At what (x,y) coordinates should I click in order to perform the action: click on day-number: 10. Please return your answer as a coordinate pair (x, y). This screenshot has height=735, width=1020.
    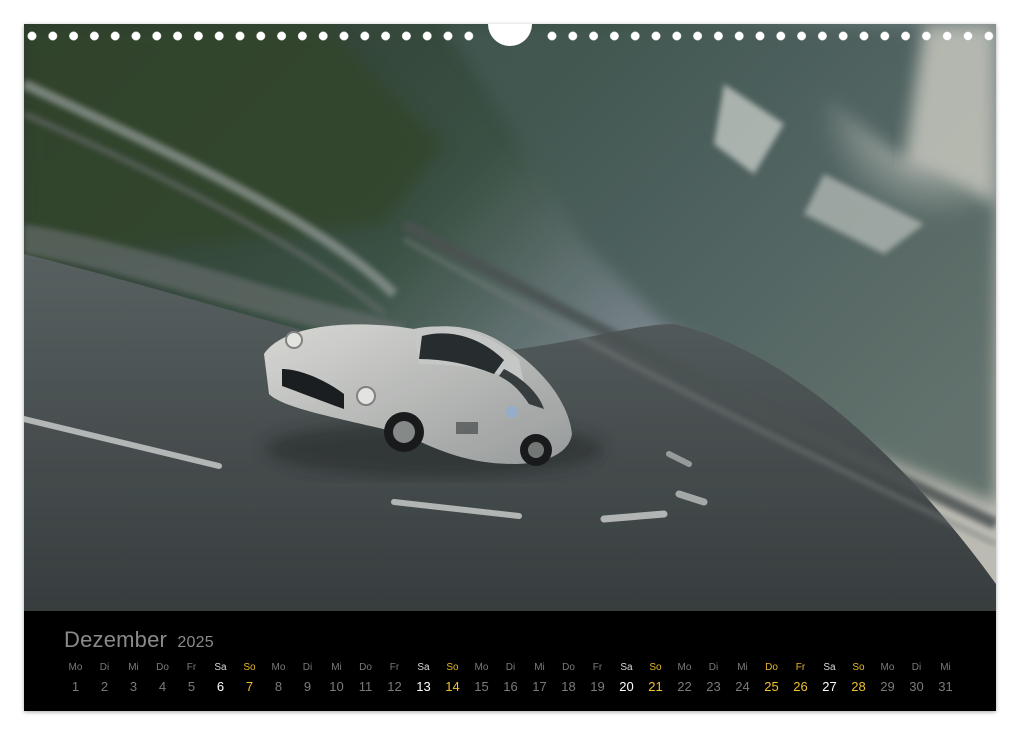
    Looking at the image, I should click on (336, 686).